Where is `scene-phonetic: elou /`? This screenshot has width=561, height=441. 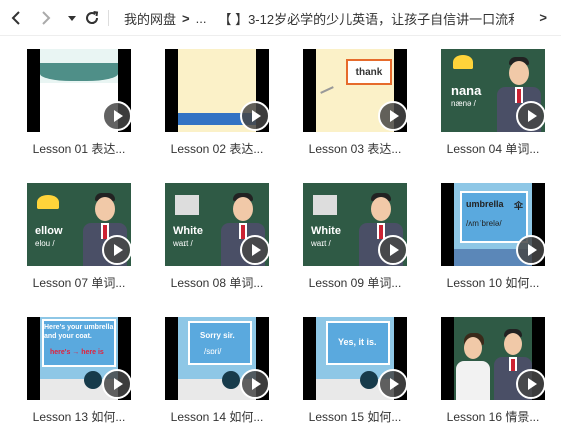 scene-phonetic: elou / is located at coordinates (45, 243).